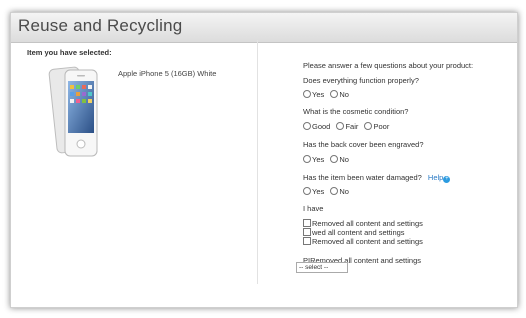  What do you see at coordinates (100, 25) in the screenshot?
I see `page-title: Reuse and Recycling` at bounding box center [100, 25].